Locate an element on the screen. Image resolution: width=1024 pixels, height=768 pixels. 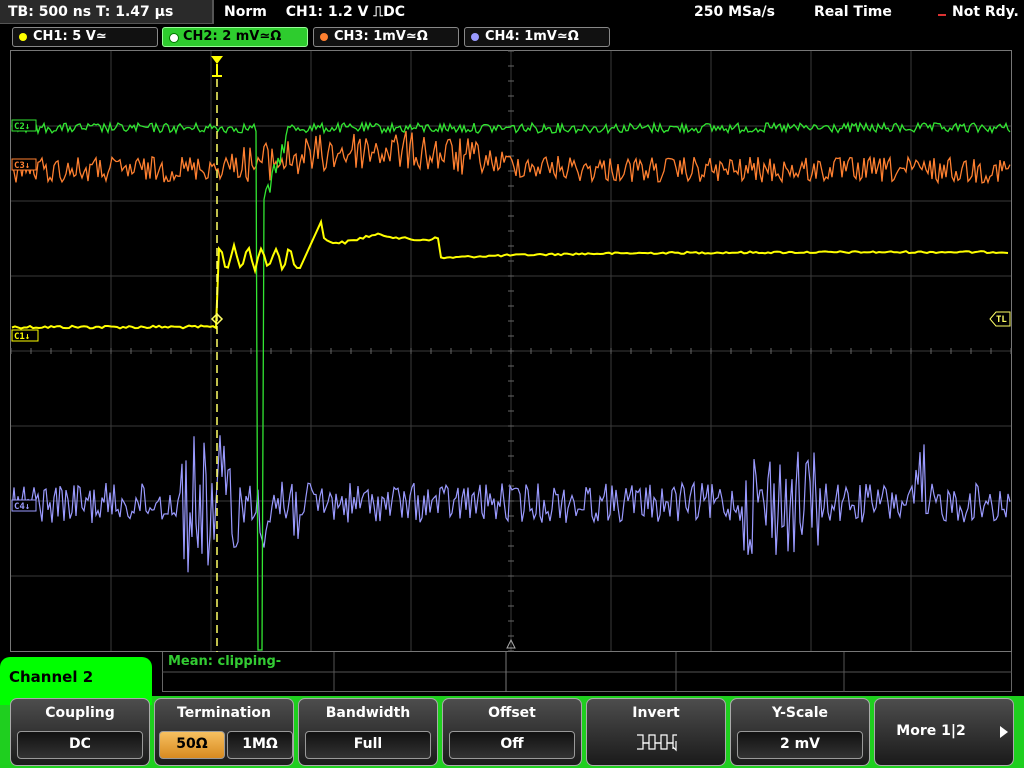
ch2-marker: C2↓ is located at coordinates (22, 127).